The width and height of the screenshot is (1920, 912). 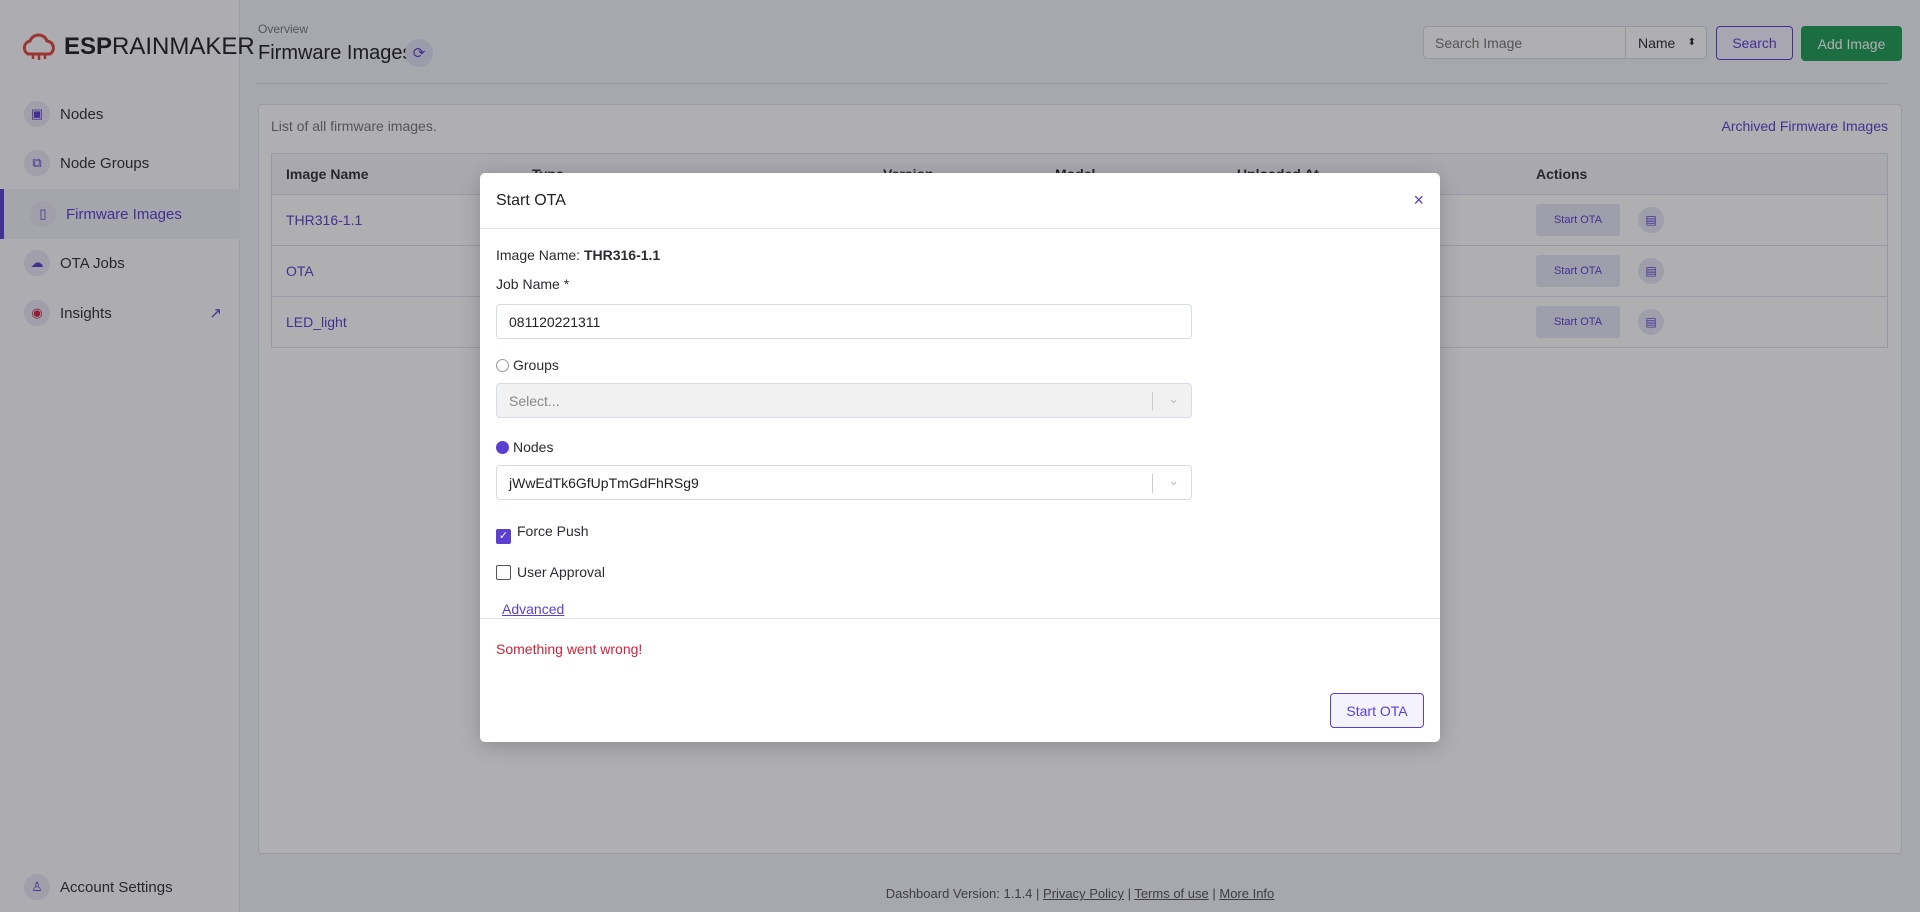 I want to click on force-push-checkbox: ✓ Force Push, so click(x=542, y=533).